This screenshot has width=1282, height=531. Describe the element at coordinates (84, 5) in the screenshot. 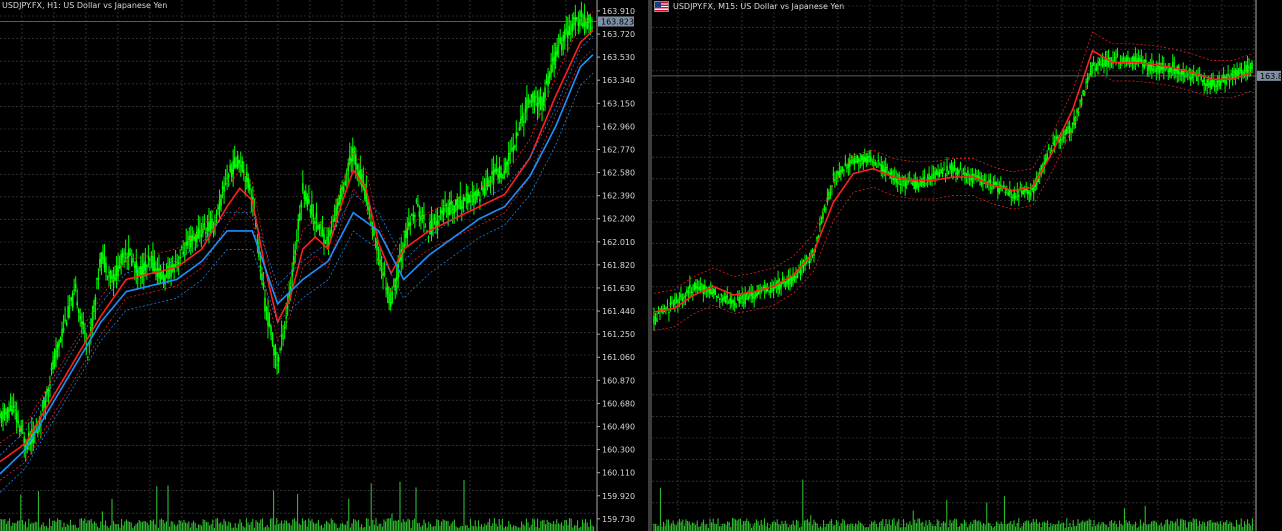

I see `chart-header-h1: USDJPY.FX, H1: US Dollar vs Japanese Yen` at that location.